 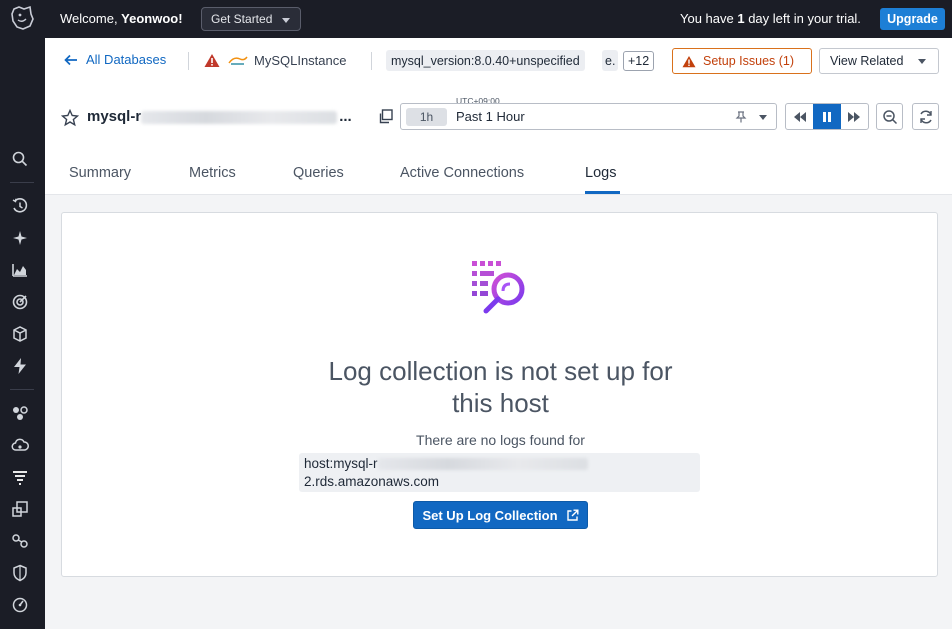 I want to click on view-related-label: View Related, so click(x=867, y=61).